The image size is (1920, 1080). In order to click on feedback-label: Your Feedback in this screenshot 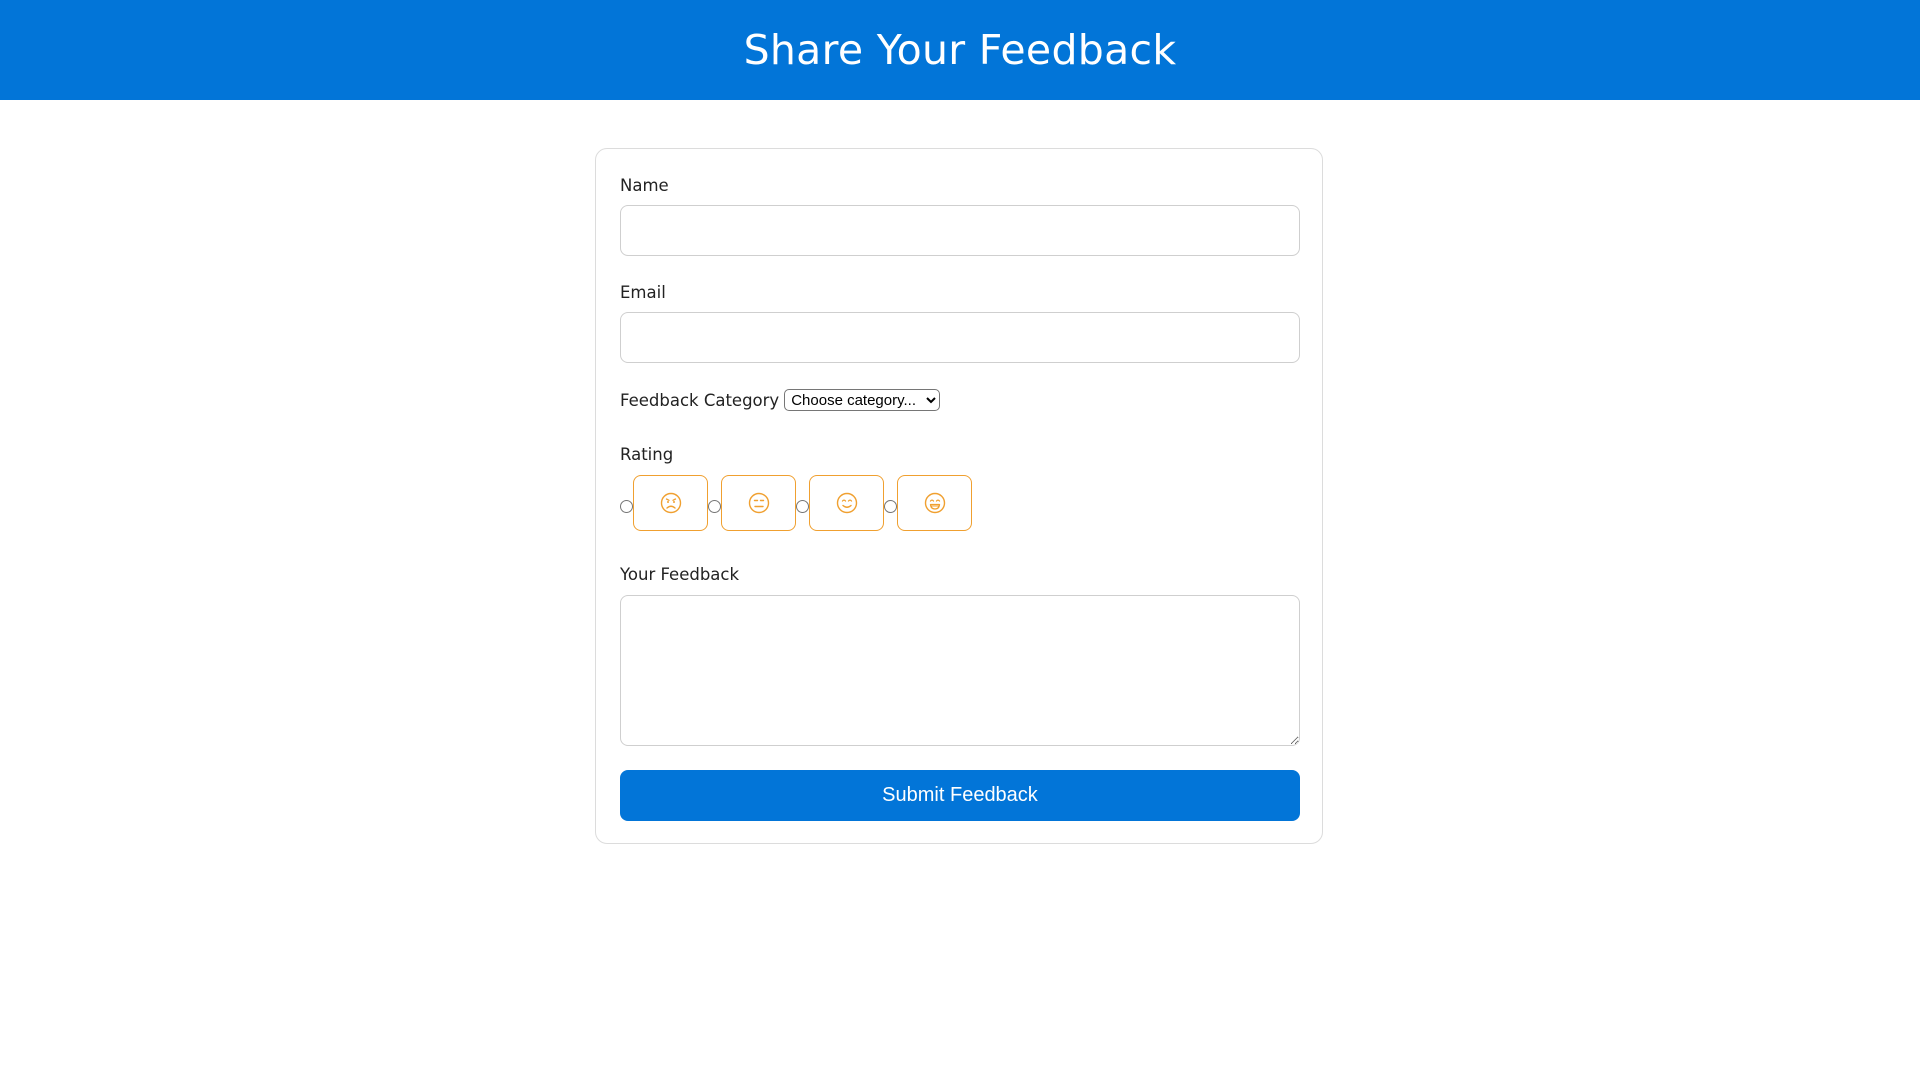, I will do `click(680, 574)`.